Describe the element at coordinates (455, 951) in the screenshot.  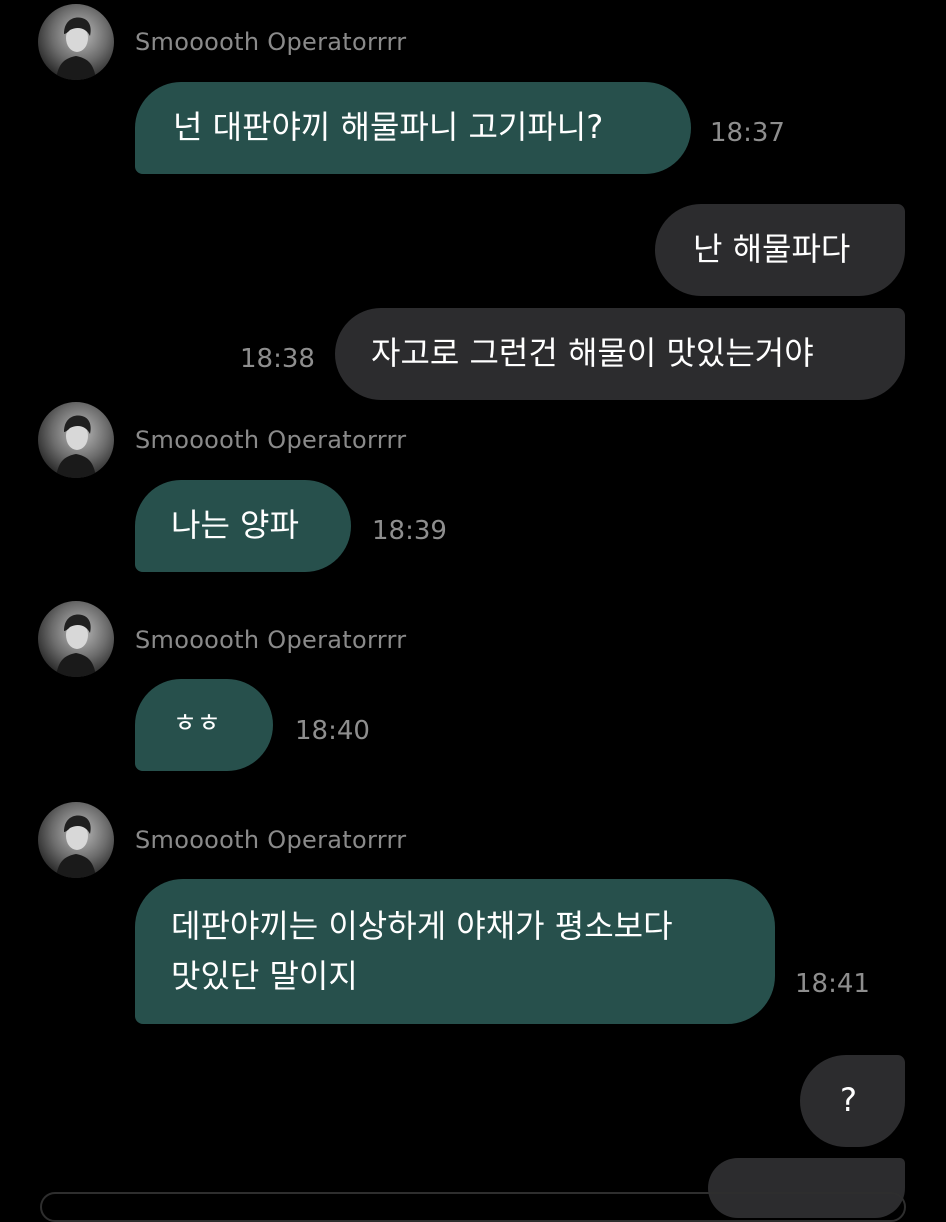
I see `message-bubble: 데판야끼는 이상하게 야채가 평소보다 맛있단 말이지` at that location.